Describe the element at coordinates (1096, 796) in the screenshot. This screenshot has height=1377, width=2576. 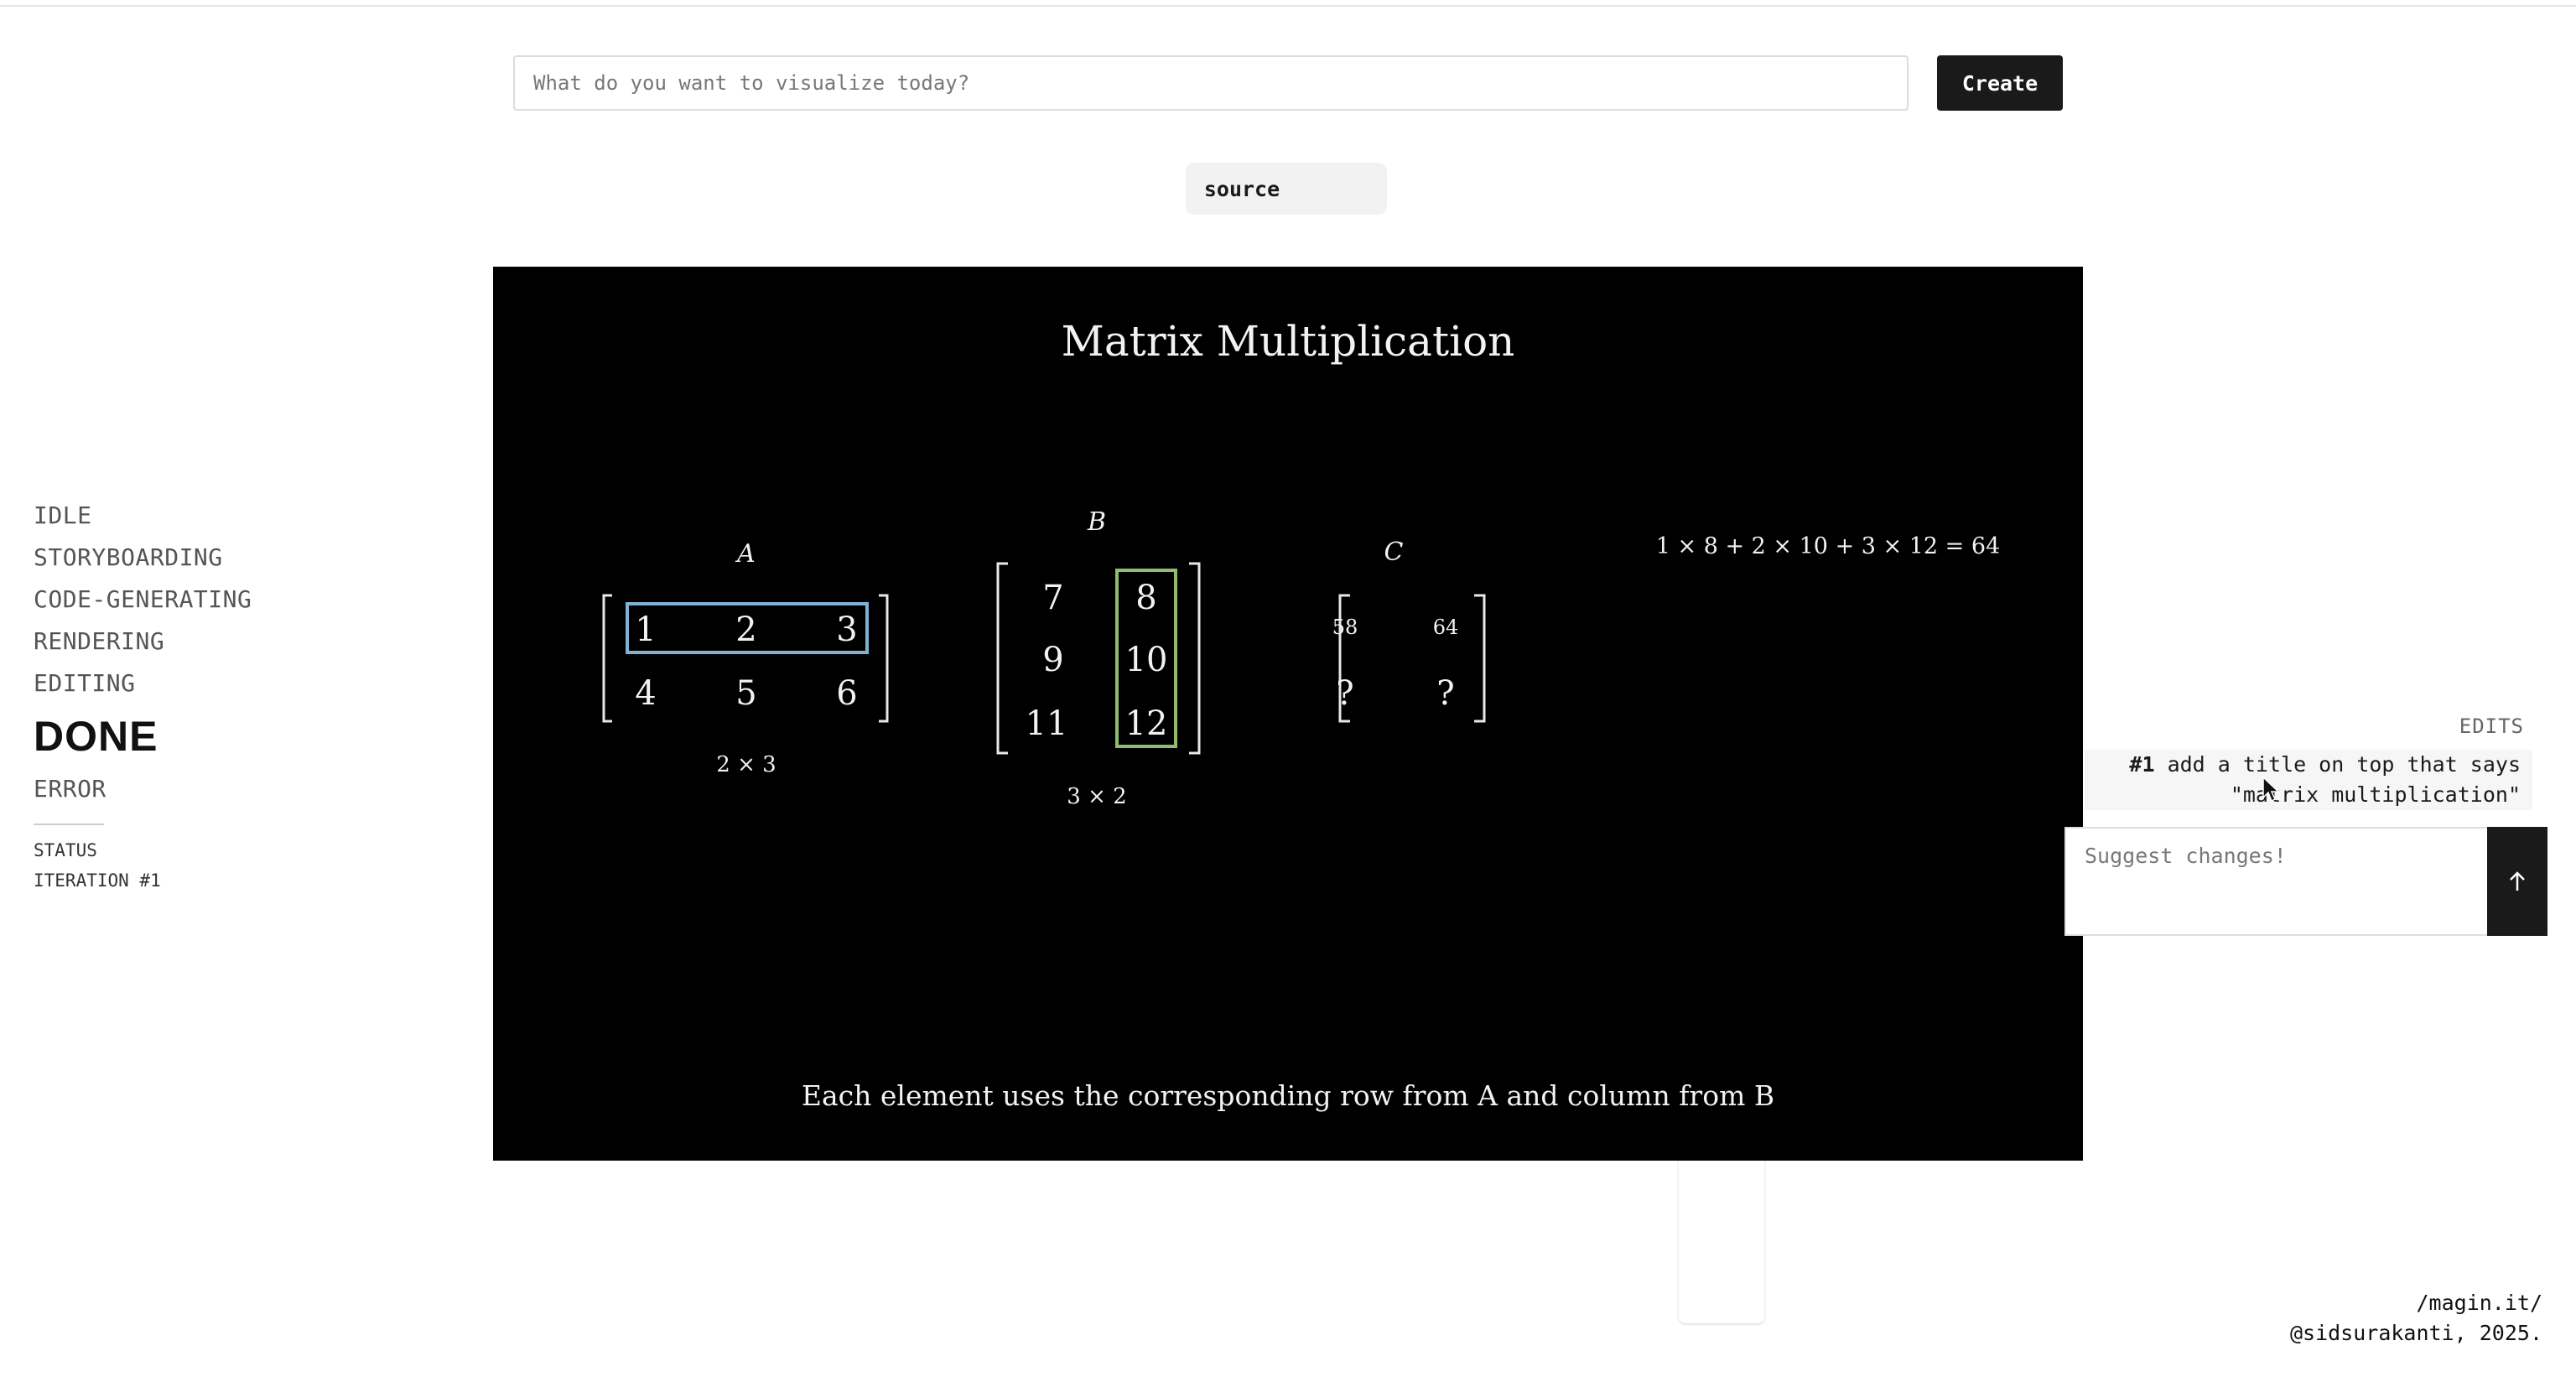
I see `matrix-b-dims: 3 × 2` at that location.